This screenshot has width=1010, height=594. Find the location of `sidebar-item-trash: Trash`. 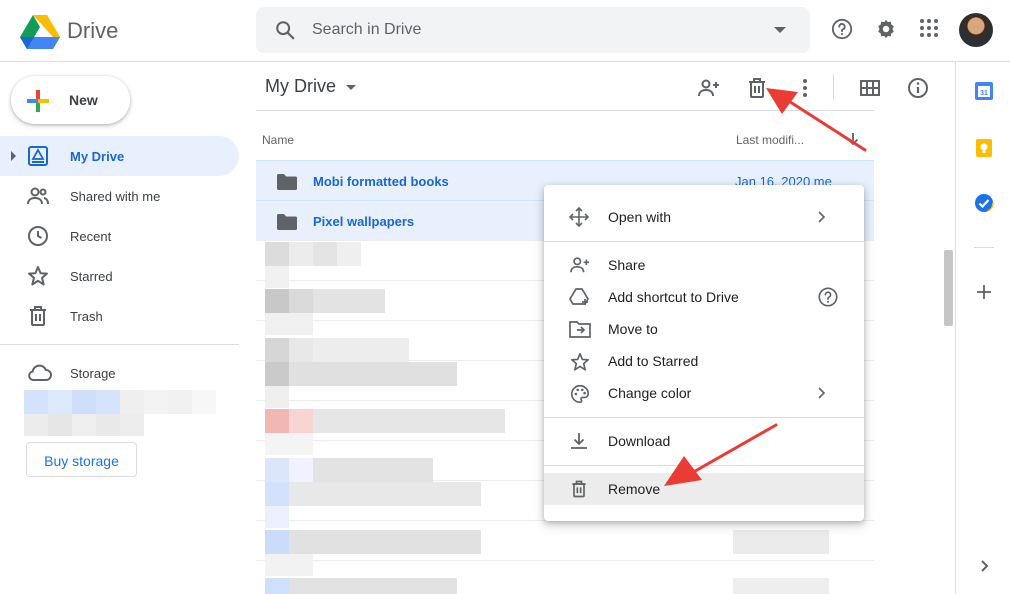

sidebar-item-trash: Trash is located at coordinates (119, 316).